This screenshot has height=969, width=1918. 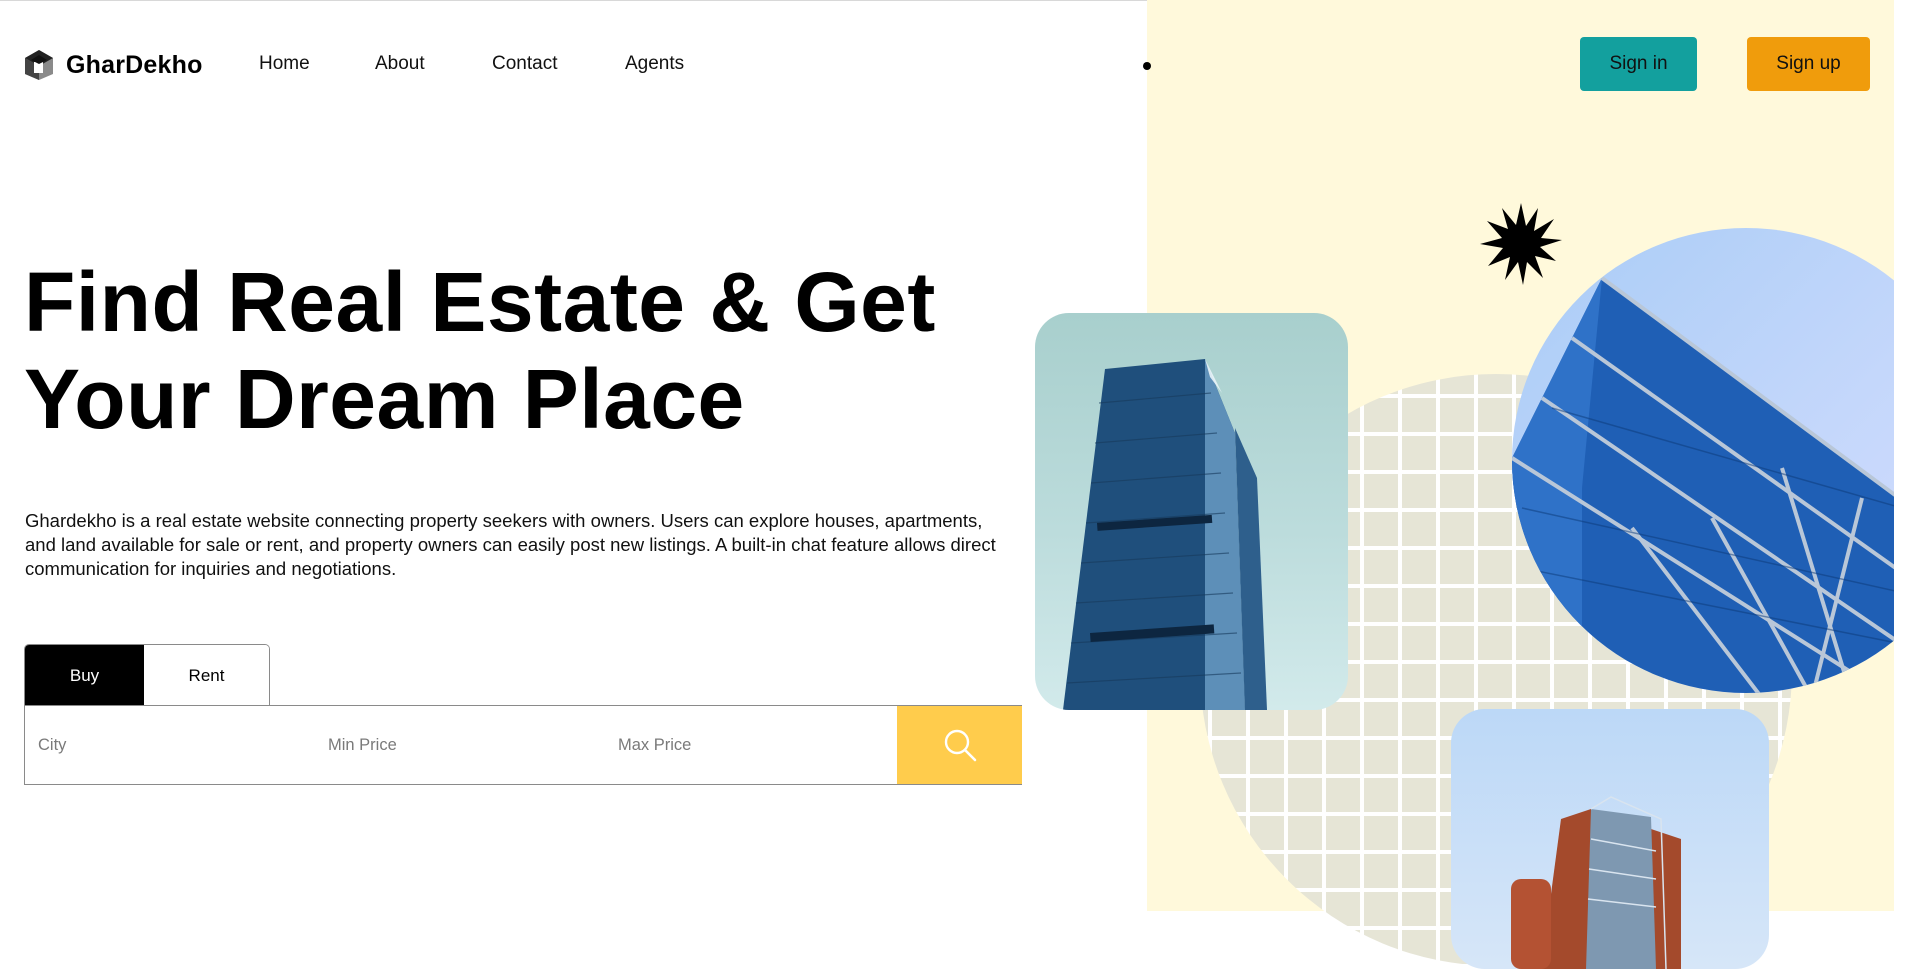 What do you see at coordinates (1638, 64) in the screenshot?
I see `sign-in-button: Sign in` at bounding box center [1638, 64].